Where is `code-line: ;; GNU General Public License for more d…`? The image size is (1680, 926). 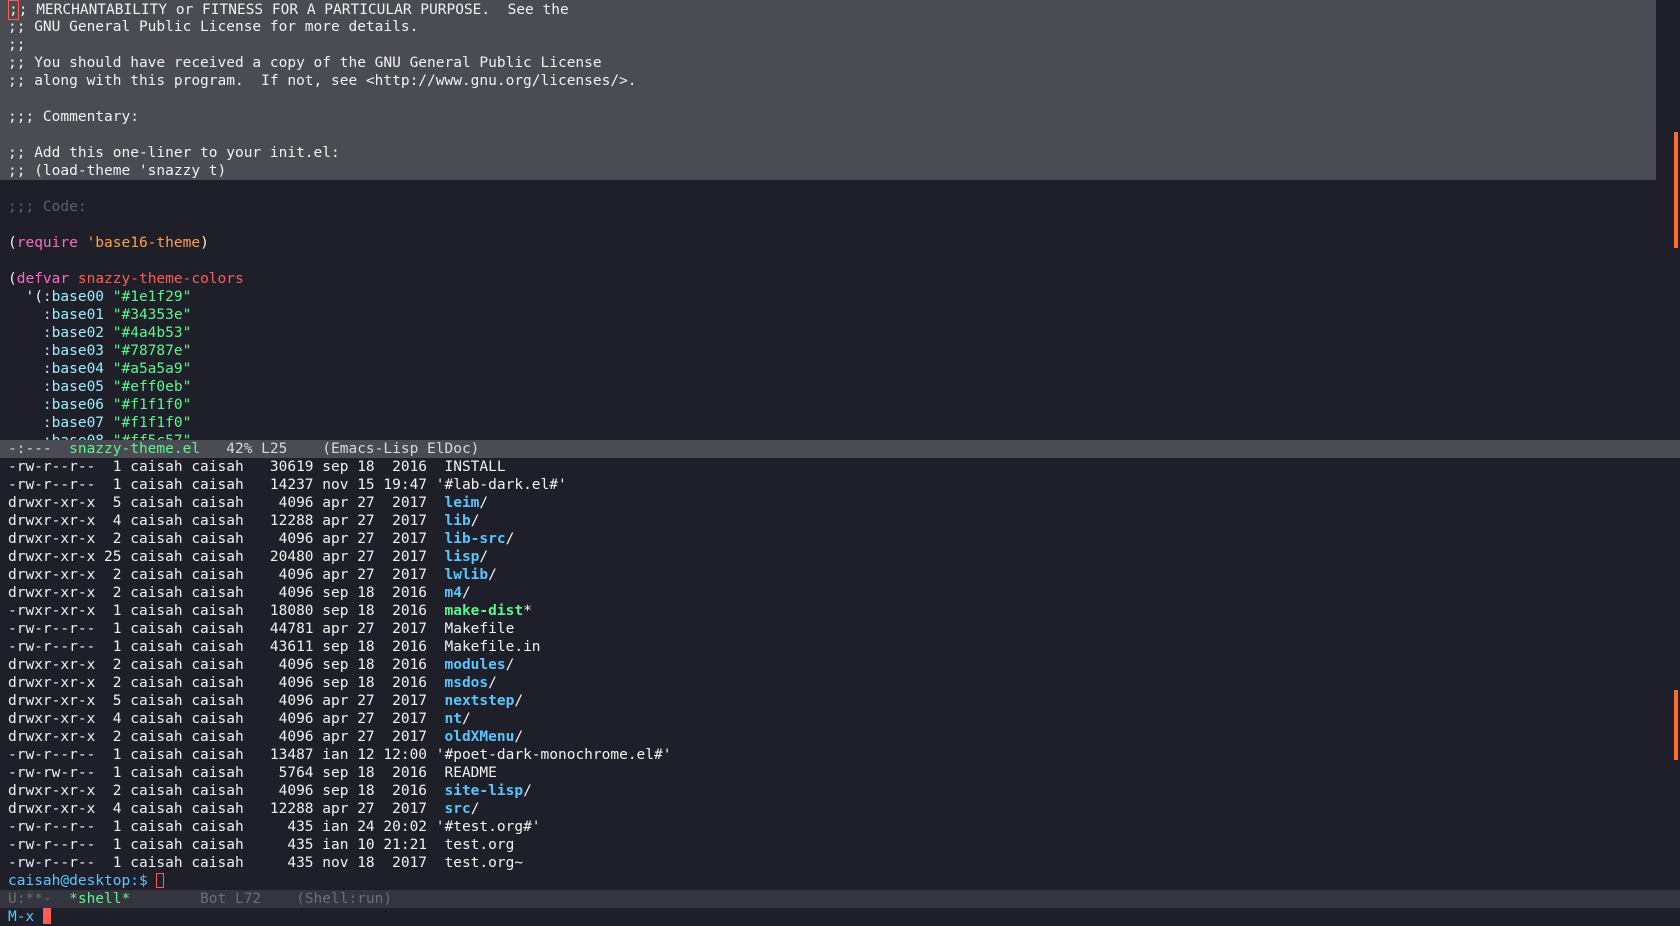
code-line: ;; GNU General Public License for more d… is located at coordinates (828, 27).